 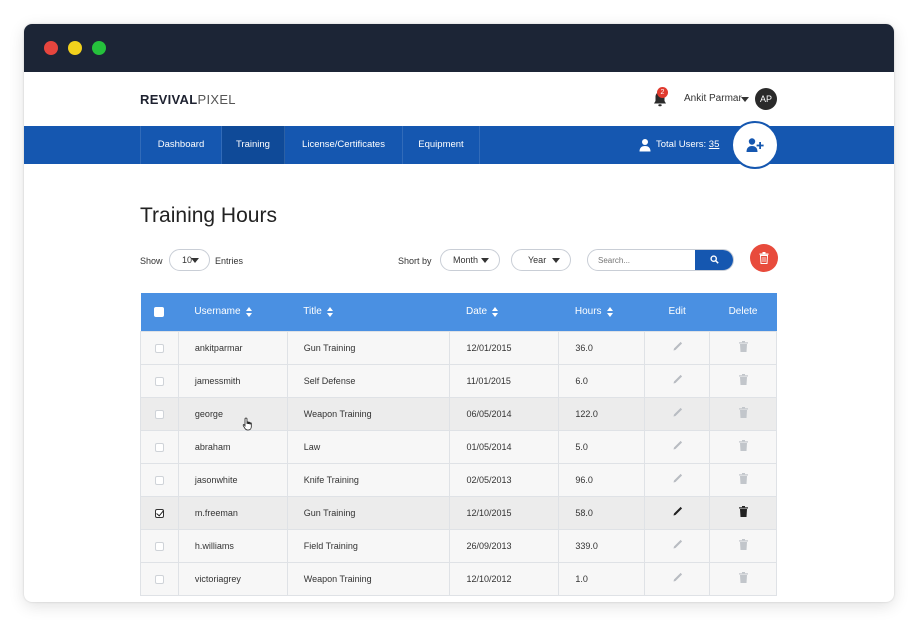 I want to click on hours-cell: 96.0, so click(x=602, y=479).